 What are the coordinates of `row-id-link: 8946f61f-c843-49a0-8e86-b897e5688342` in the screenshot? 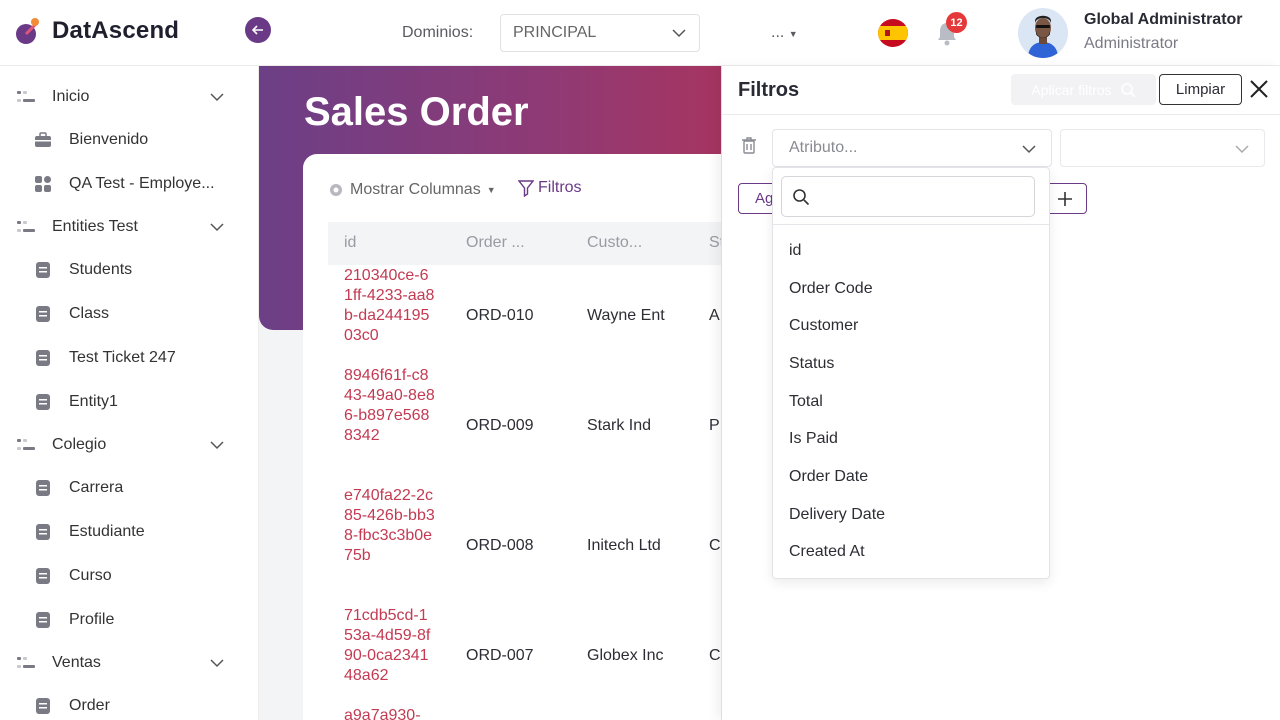 It's located at (390, 406).